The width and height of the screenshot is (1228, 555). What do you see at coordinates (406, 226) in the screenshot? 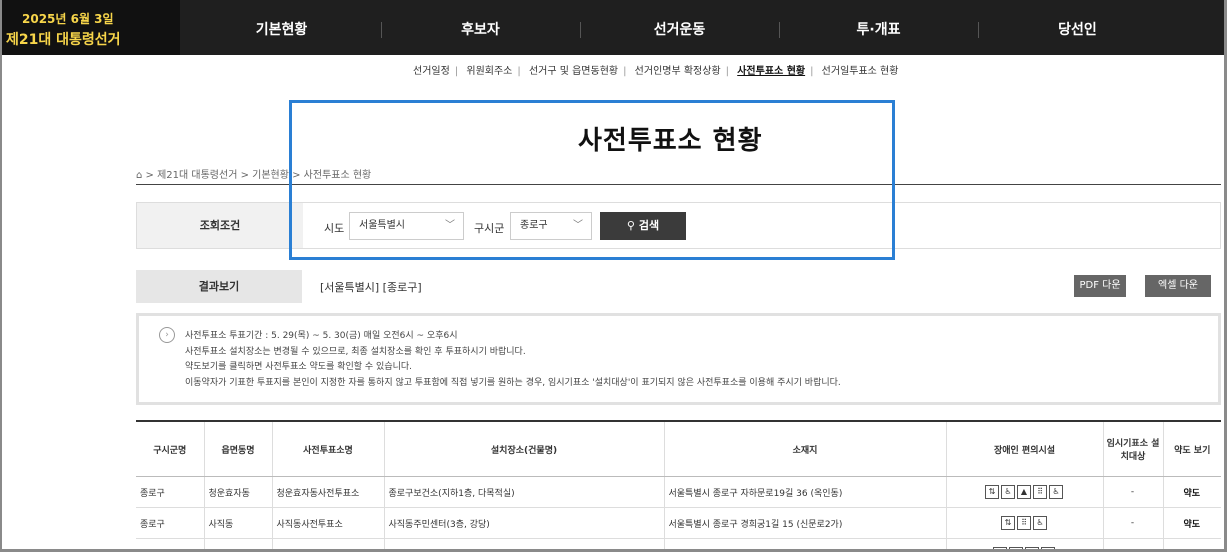
I see `sido-select: 서울특별시 ﹀` at bounding box center [406, 226].